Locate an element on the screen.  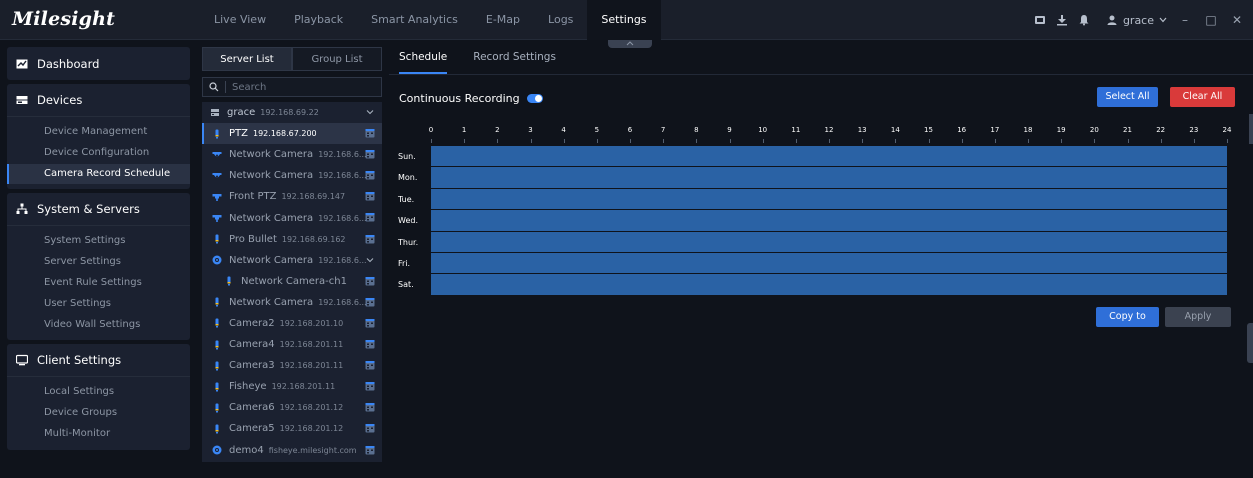
minimize-icon: – is located at coordinates (1185, 20).